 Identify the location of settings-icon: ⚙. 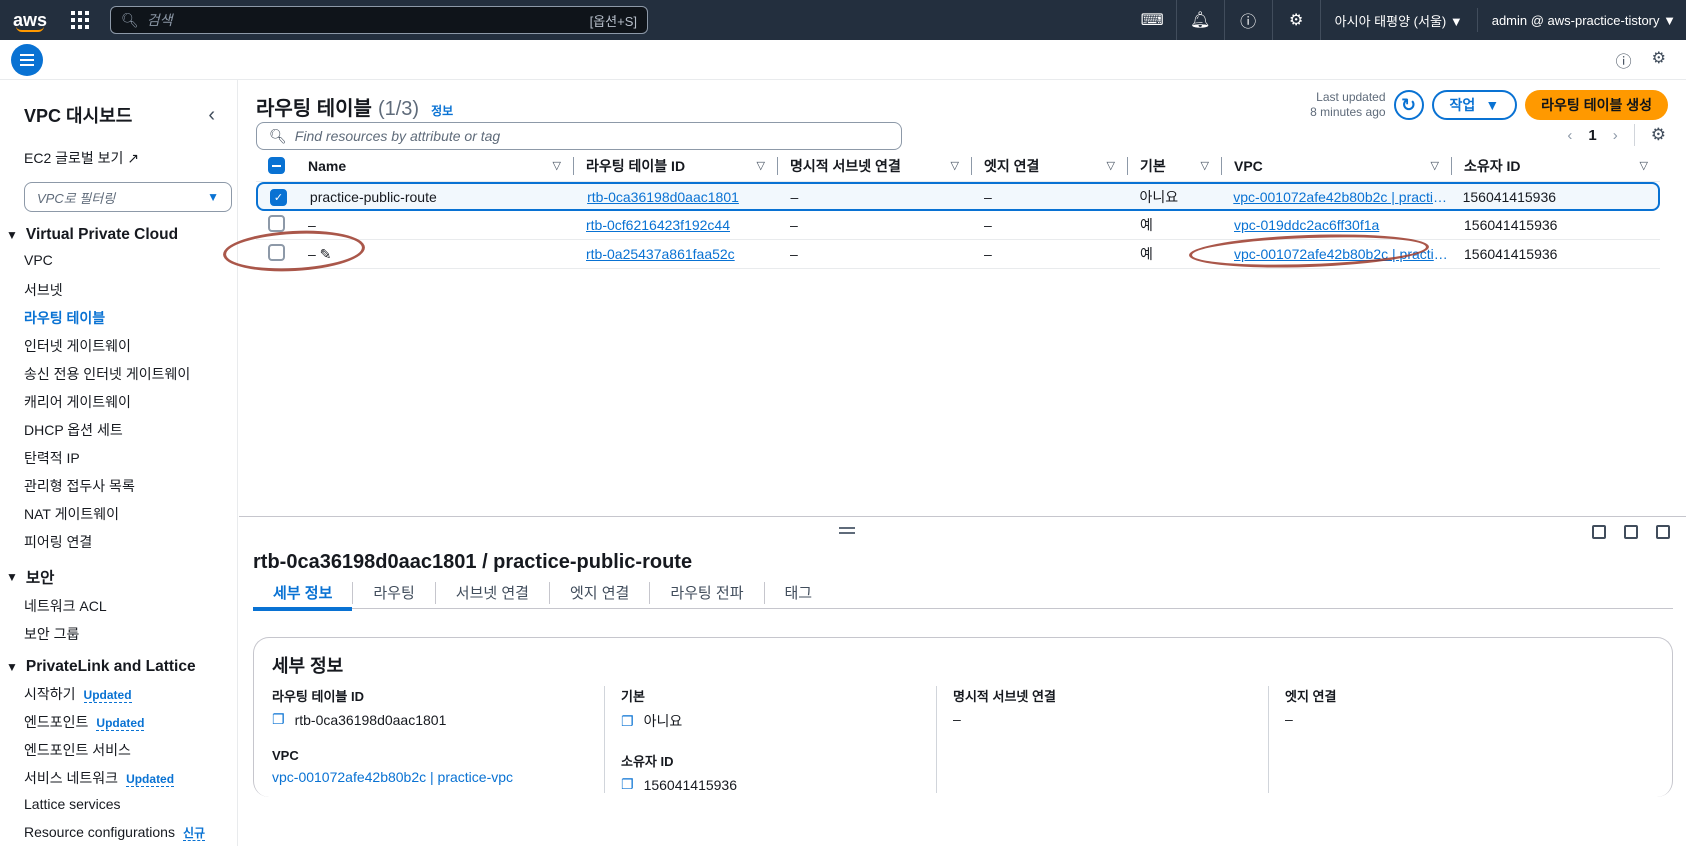
(1659, 60).